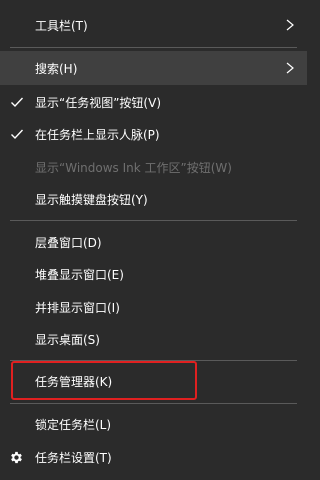 This screenshot has width=320, height=480. Describe the element at coordinates (73, 457) in the screenshot. I see `menu-item-label: 任务栏设置(T)` at that location.